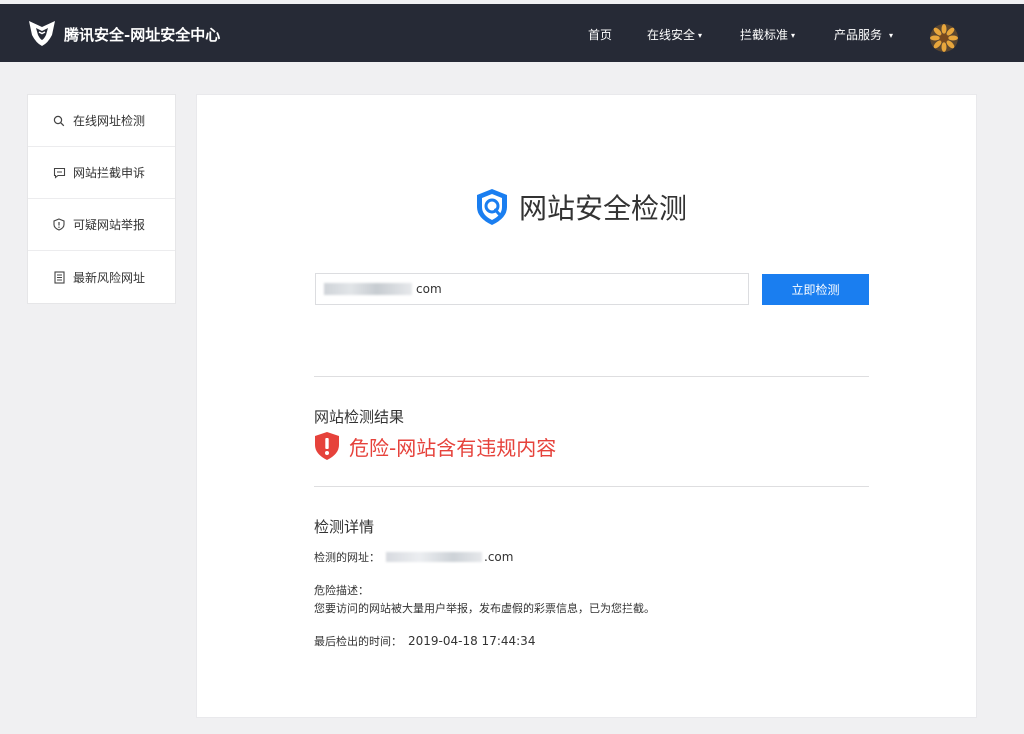 The height and width of the screenshot is (734, 1024). Describe the element at coordinates (358, 641) in the screenshot. I see `last-detected-label: 最后检出的时间：` at that location.